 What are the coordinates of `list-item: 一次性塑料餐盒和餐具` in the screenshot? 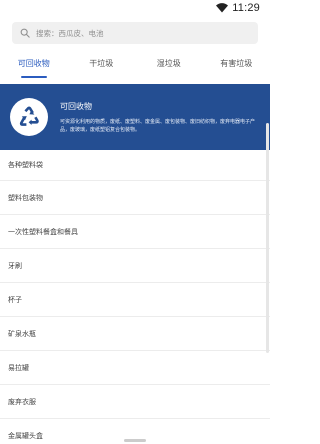 It's located at (135, 232).